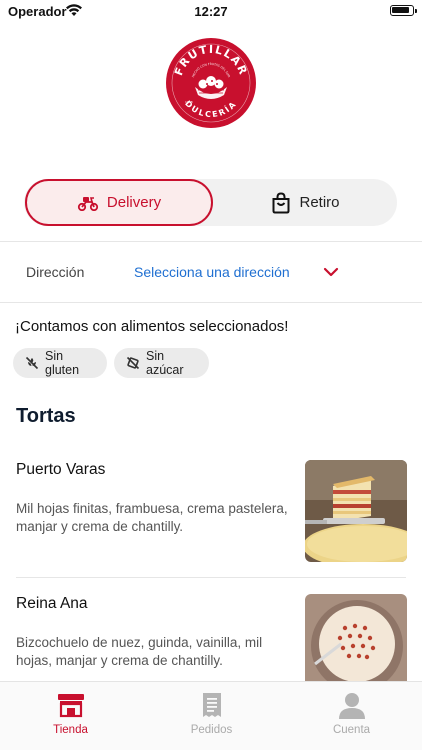 The height and width of the screenshot is (750, 422). I want to click on tab-tienda: Tienda, so click(70, 716).